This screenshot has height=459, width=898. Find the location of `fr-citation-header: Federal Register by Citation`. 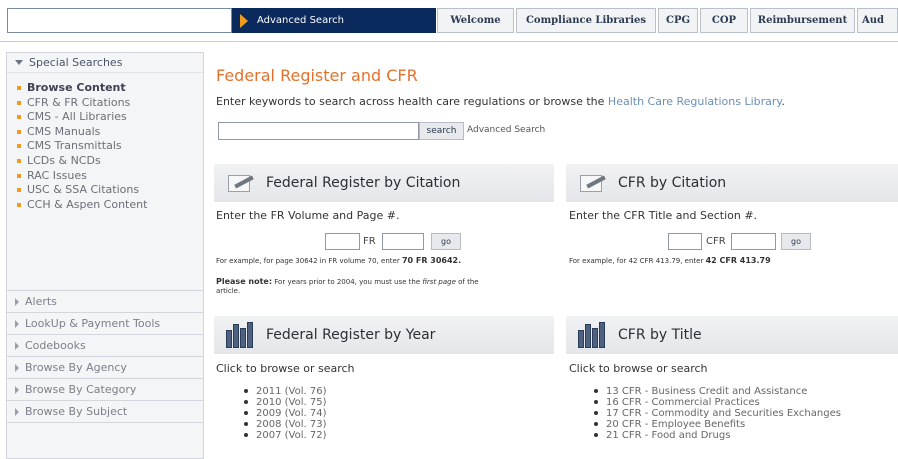

fr-citation-header: Federal Register by Citation is located at coordinates (384, 183).